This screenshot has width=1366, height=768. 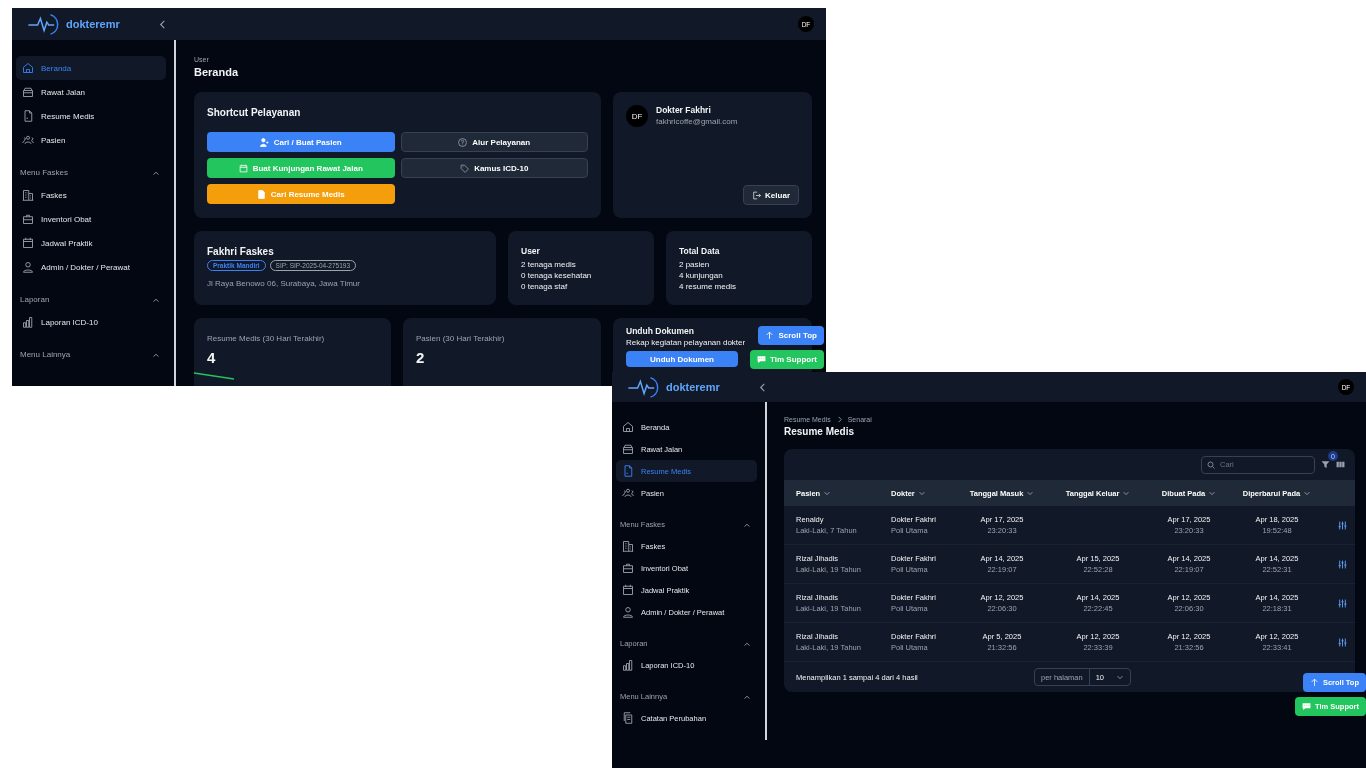 What do you see at coordinates (708, 286) in the screenshot?
I see `summary-line: 4 resume medis` at bounding box center [708, 286].